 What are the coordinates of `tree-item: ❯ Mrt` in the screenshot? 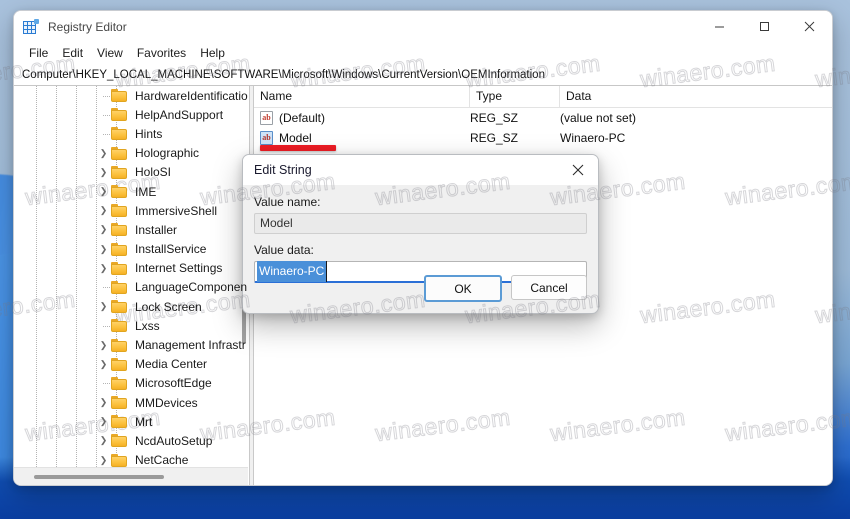 It's located at (131, 421).